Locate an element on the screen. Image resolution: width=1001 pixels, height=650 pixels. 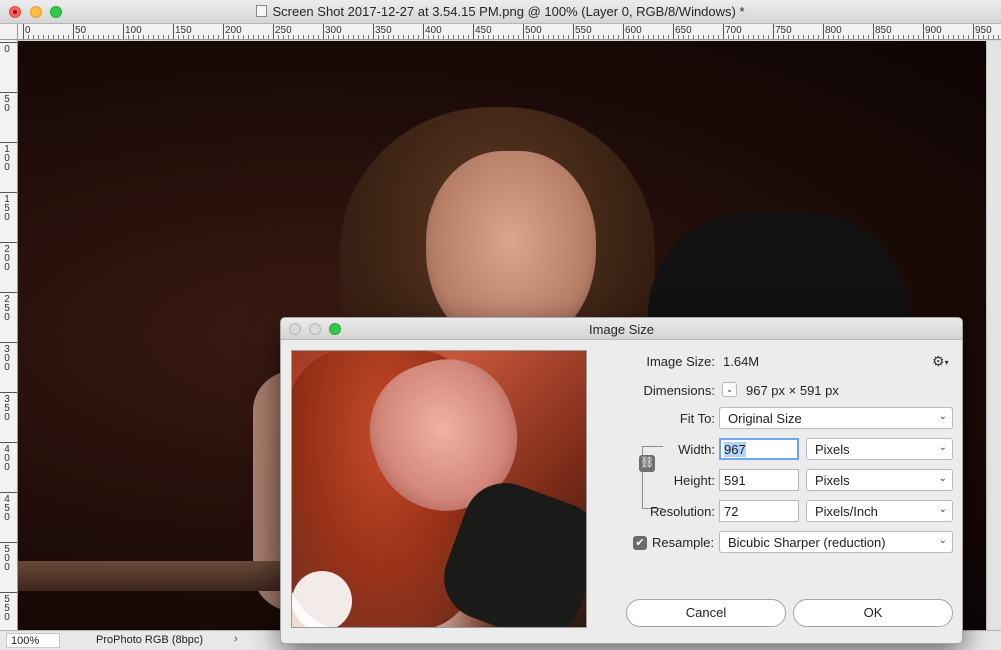
width-unit-select: Pixels ⌄ is located at coordinates (879, 449).